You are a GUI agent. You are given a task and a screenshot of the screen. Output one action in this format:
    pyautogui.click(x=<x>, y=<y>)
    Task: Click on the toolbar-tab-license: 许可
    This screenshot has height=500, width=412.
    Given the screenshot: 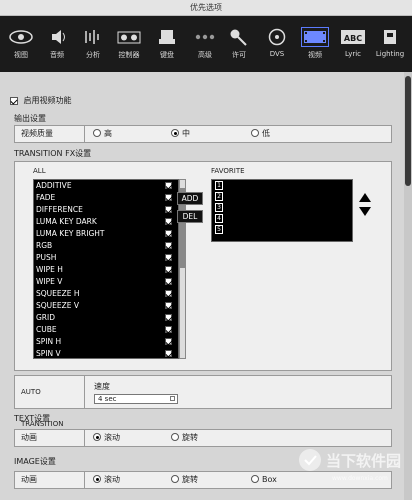 What is the action you would take?
    pyautogui.click(x=239, y=44)
    